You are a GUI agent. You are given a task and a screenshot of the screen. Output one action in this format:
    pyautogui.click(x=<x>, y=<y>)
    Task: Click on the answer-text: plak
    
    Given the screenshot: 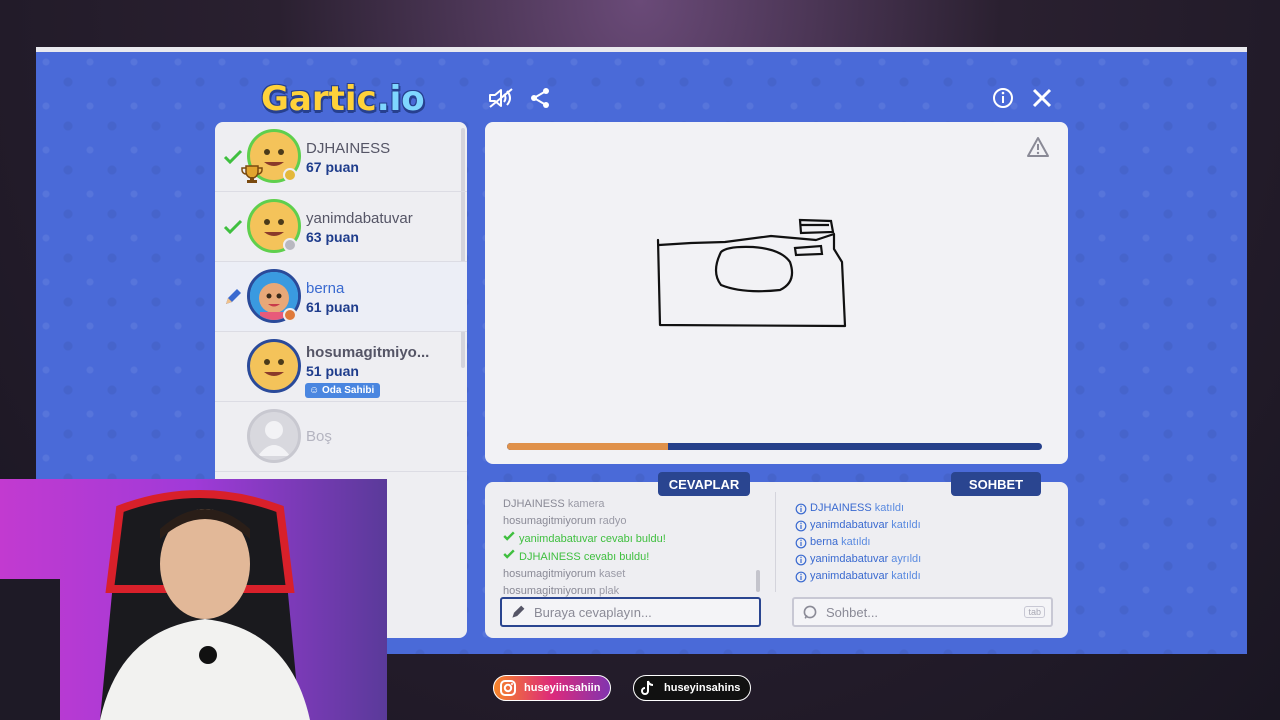 What is the action you would take?
    pyautogui.click(x=609, y=591)
    